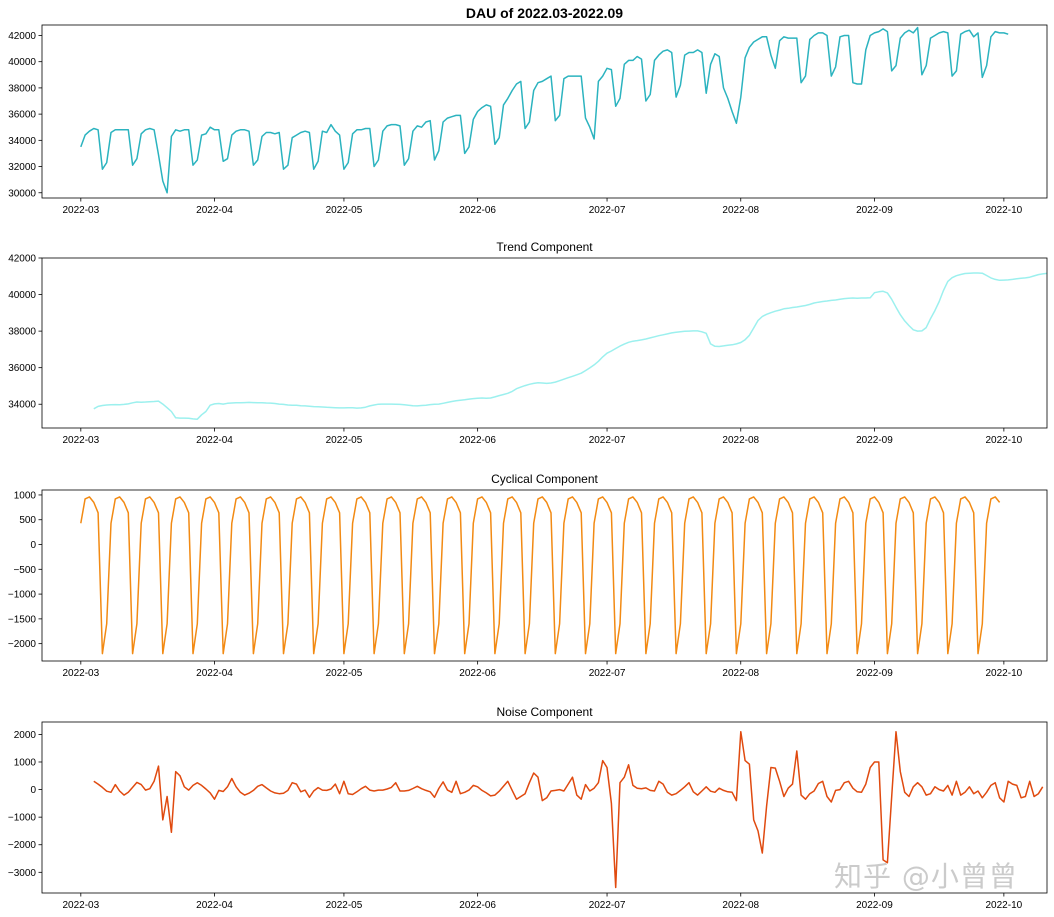  I want to click on y-tick-label: −500, so click(24, 570).